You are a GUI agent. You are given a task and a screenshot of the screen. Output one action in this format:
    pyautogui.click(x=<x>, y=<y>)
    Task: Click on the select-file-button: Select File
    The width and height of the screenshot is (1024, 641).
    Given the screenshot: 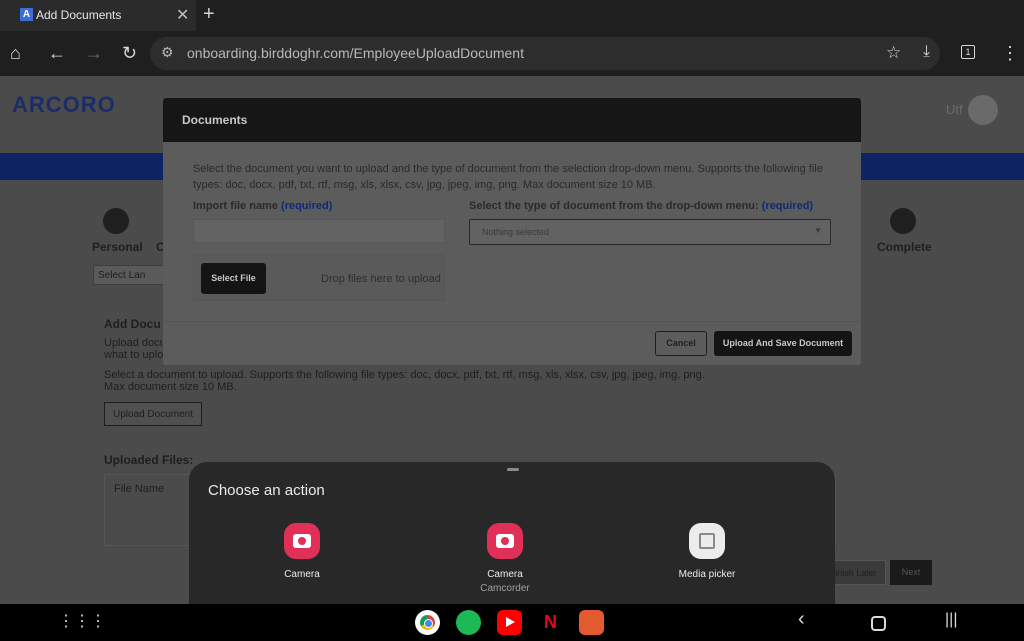 What is the action you would take?
    pyautogui.click(x=233, y=278)
    